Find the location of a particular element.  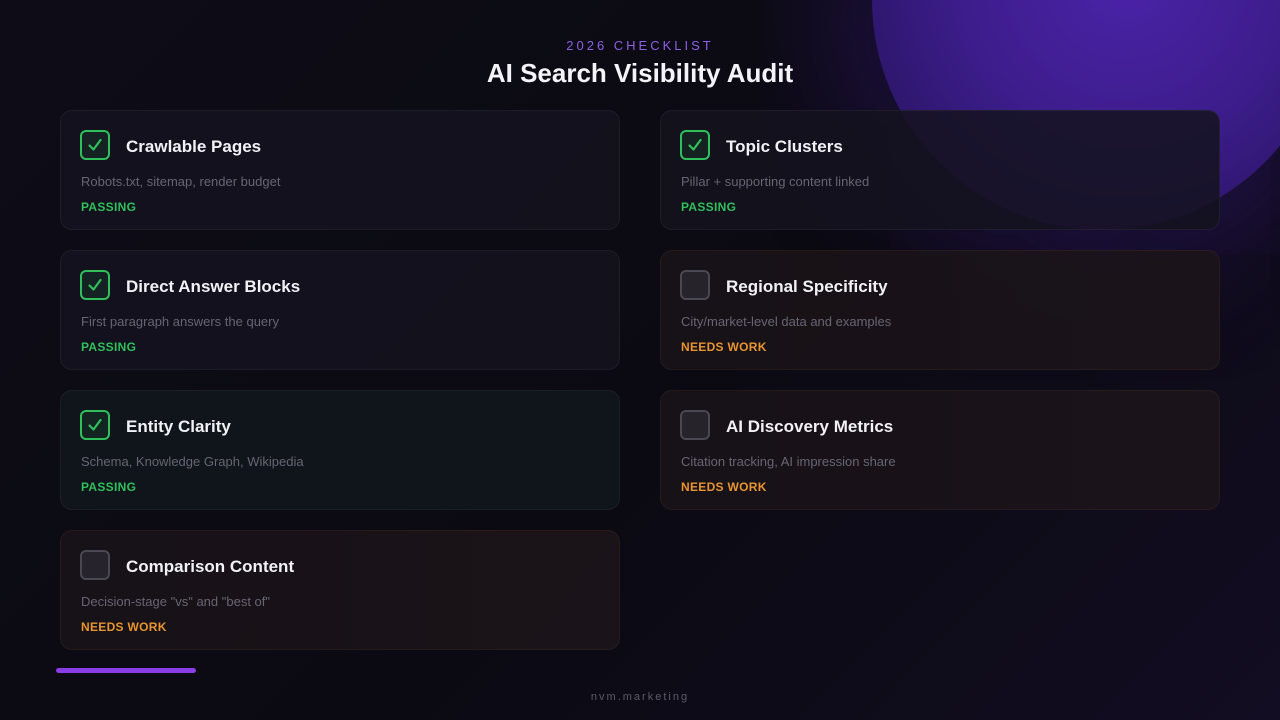

progress-fill is located at coordinates (126, 670).